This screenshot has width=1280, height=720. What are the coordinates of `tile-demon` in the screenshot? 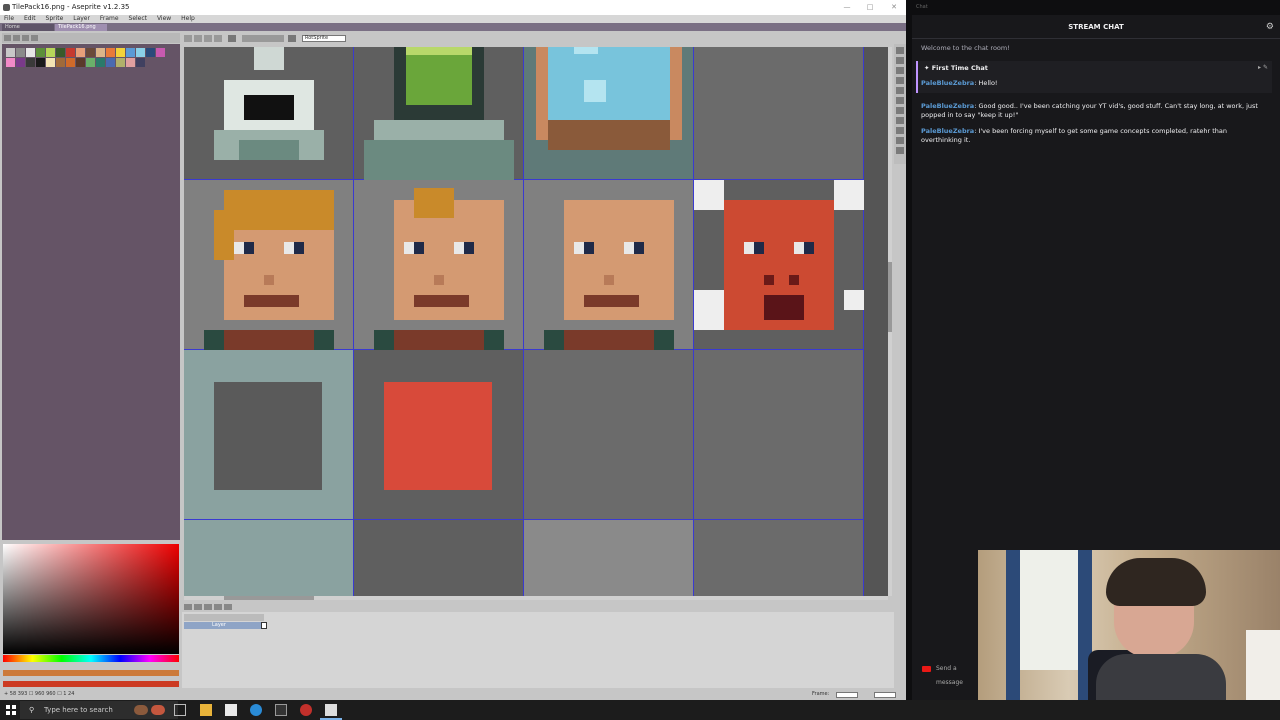 It's located at (779, 265).